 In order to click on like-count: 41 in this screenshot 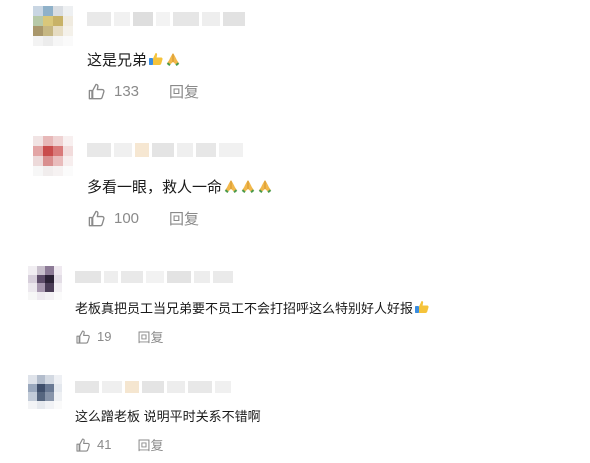, I will do `click(104, 444)`.